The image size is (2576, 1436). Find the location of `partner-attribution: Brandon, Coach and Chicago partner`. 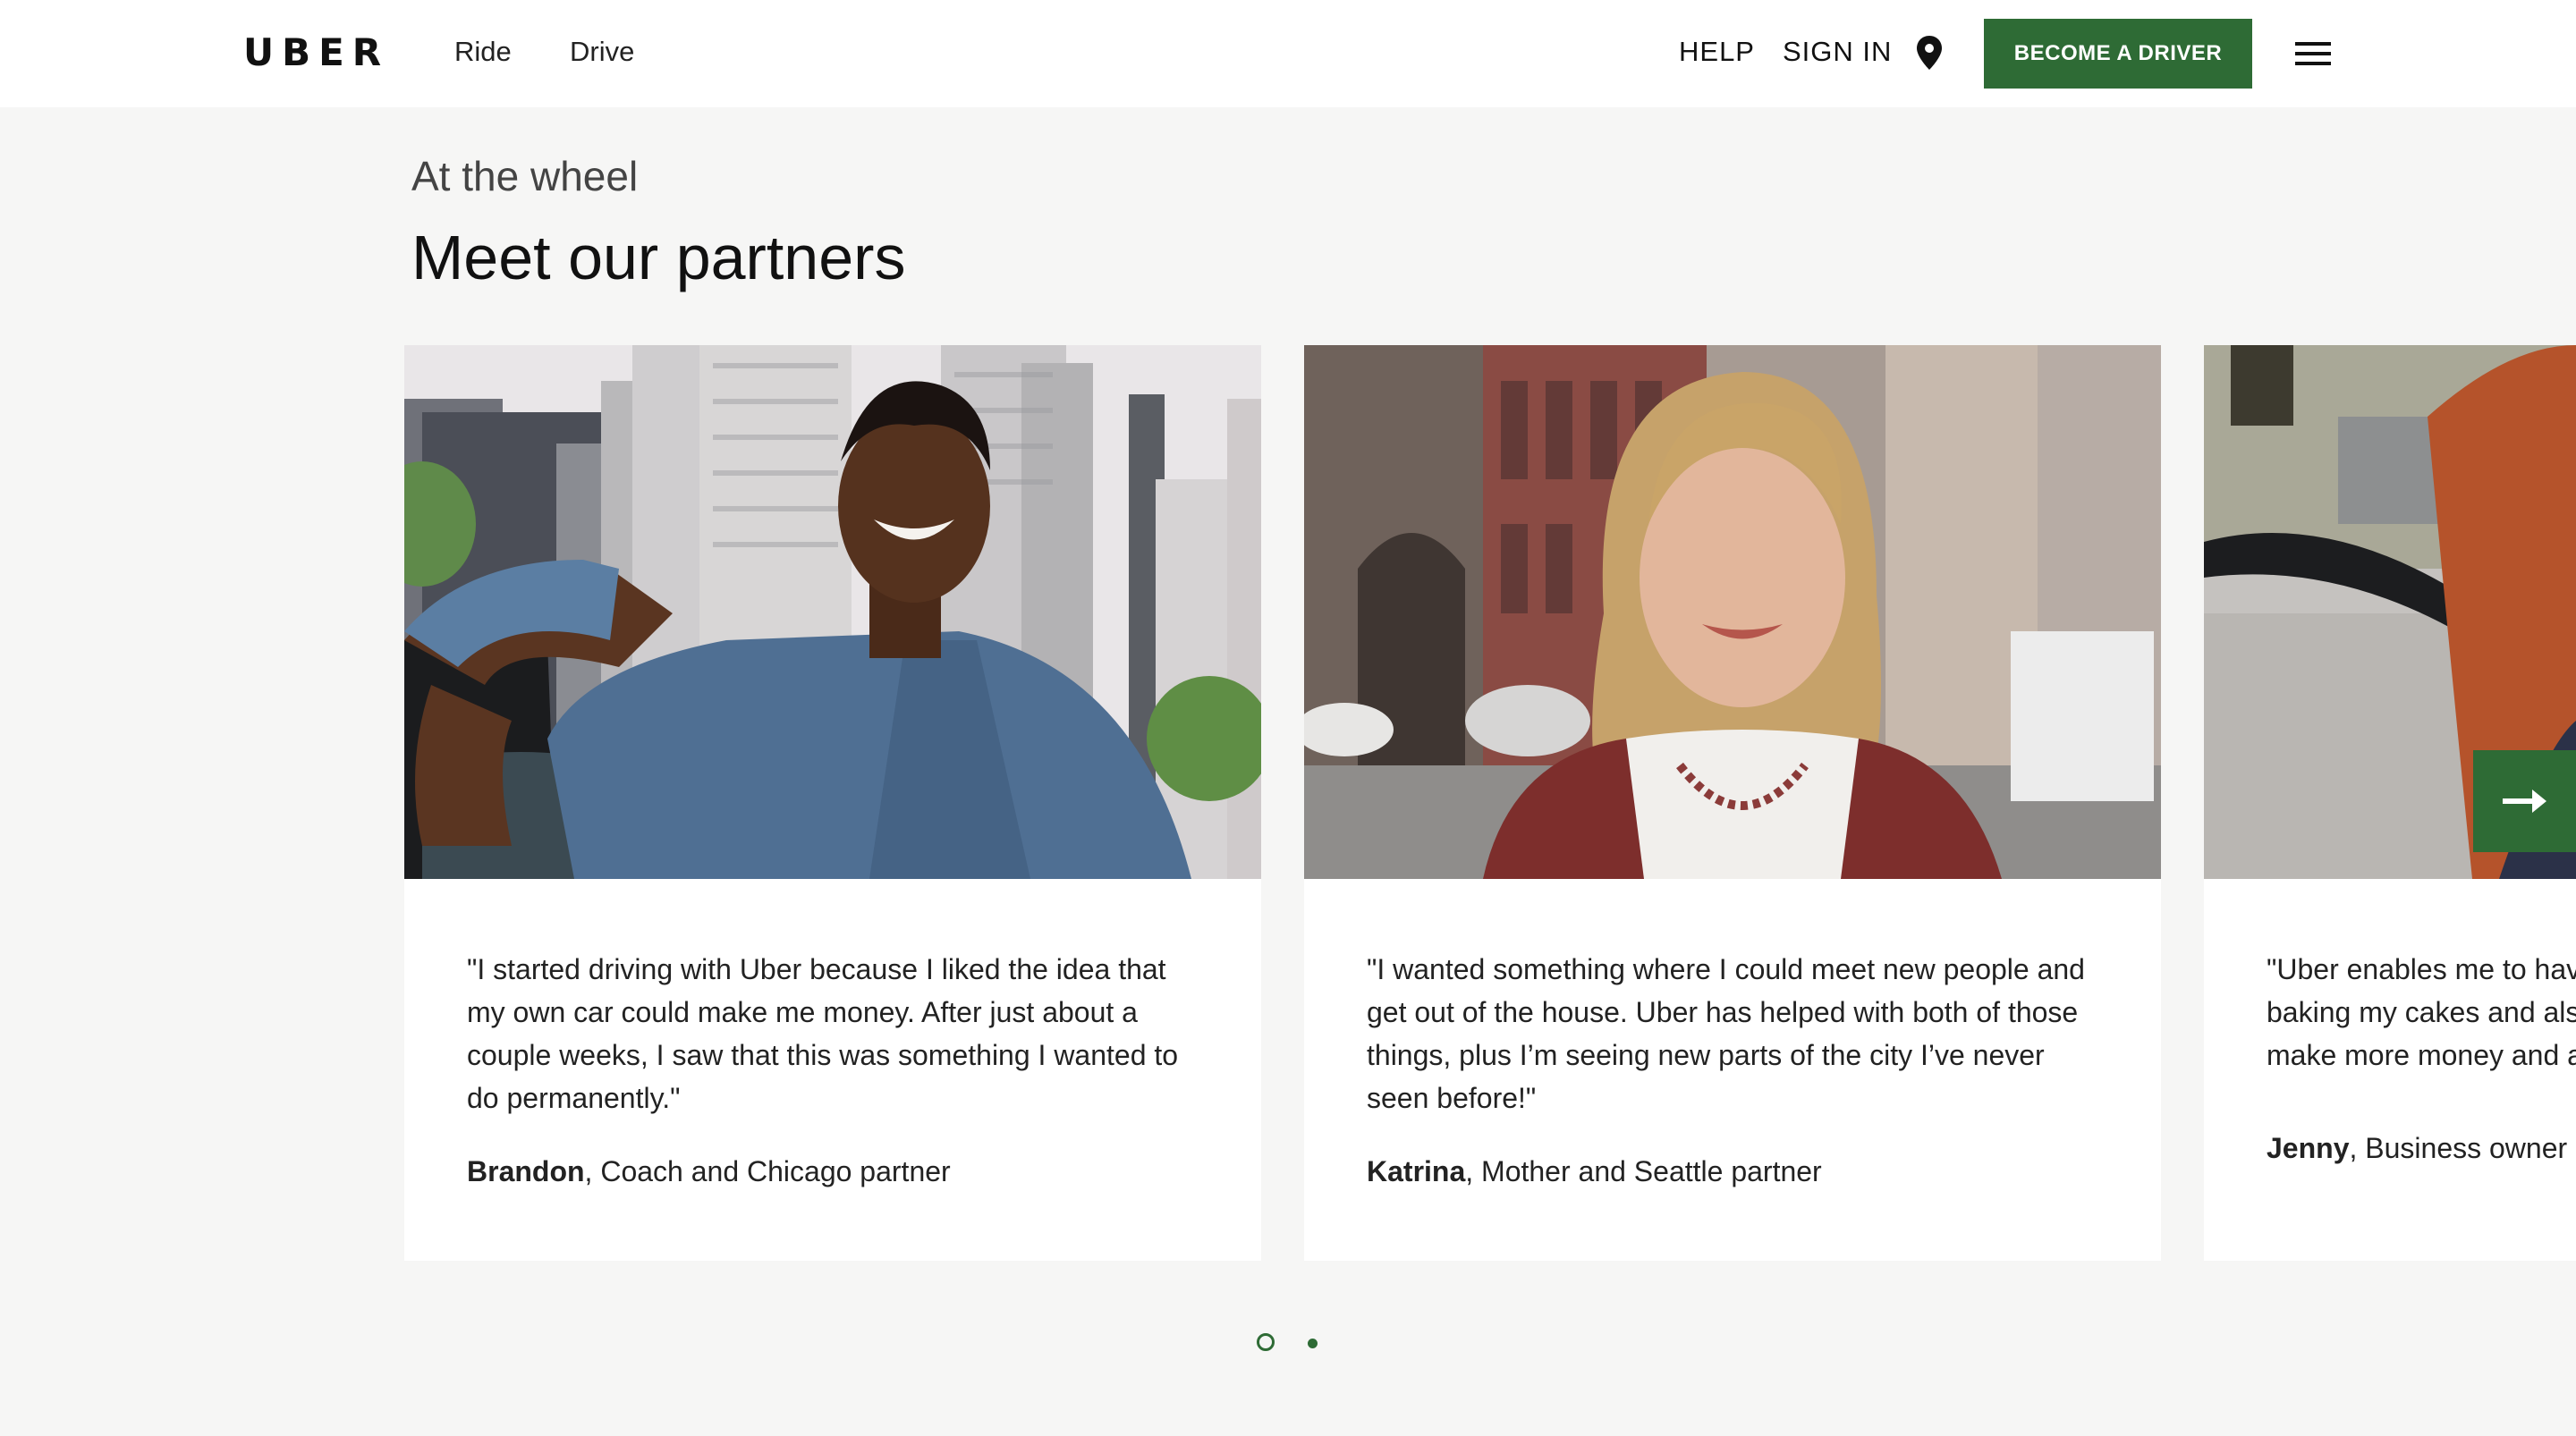

partner-attribution: Brandon, Coach and Chicago partner is located at coordinates (838, 1171).